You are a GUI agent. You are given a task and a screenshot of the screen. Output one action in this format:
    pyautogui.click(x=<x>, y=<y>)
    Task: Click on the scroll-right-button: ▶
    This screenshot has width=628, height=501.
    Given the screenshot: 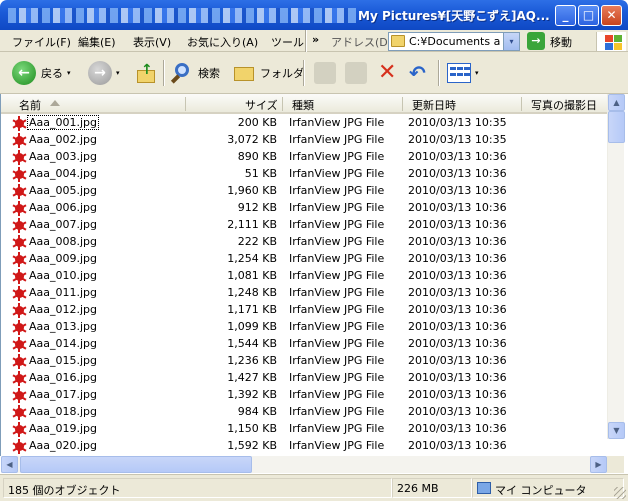 What is the action you would take?
    pyautogui.click(x=598, y=464)
    